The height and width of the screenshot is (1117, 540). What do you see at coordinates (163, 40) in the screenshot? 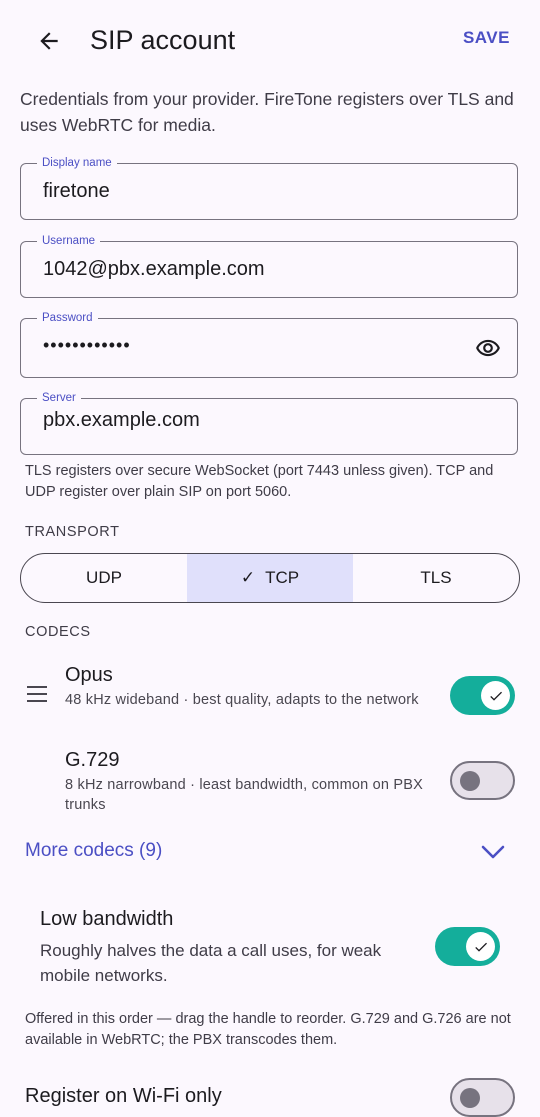
I see `page-title: SIP account` at bounding box center [163, 40].